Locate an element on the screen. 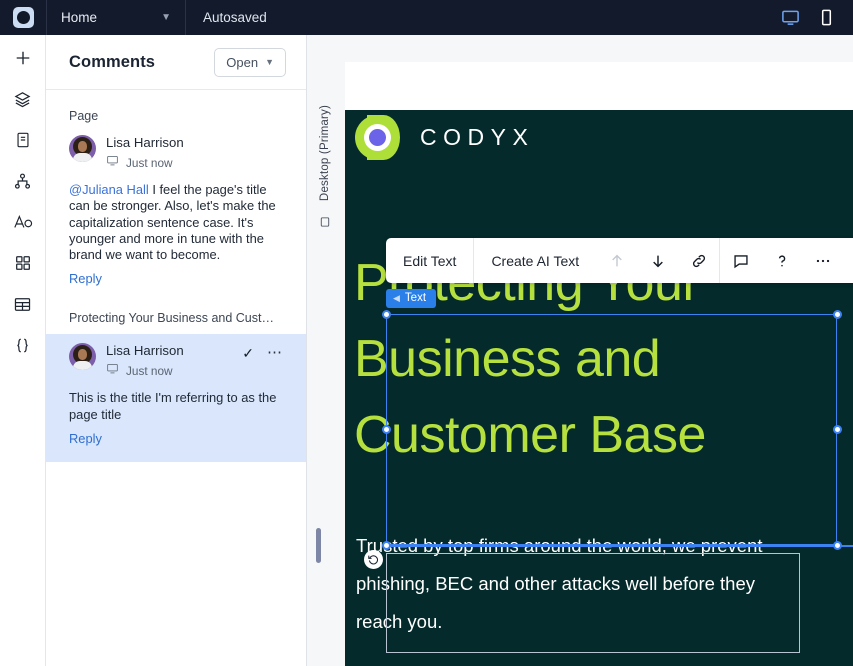 This screenshot has height=666, width=853. vertical-scrollbar is located at coordinates (322, 350).